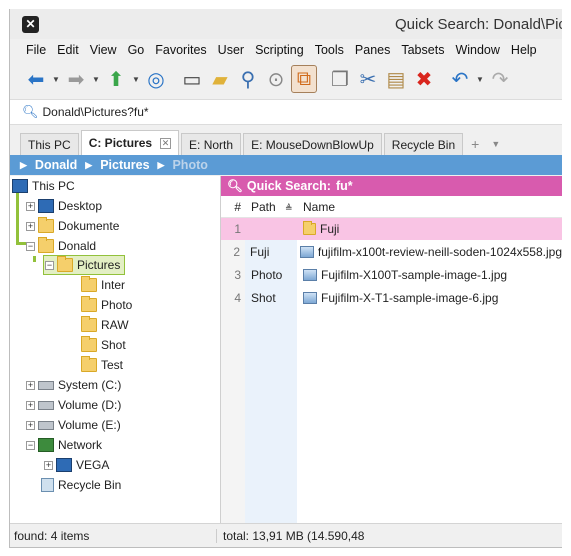 This screenshot has height=556, width=571. What do you see at coordinates (374, 50) in the screenshot?
I see `menu-panes: Panes` at bounding box center [374, 50].